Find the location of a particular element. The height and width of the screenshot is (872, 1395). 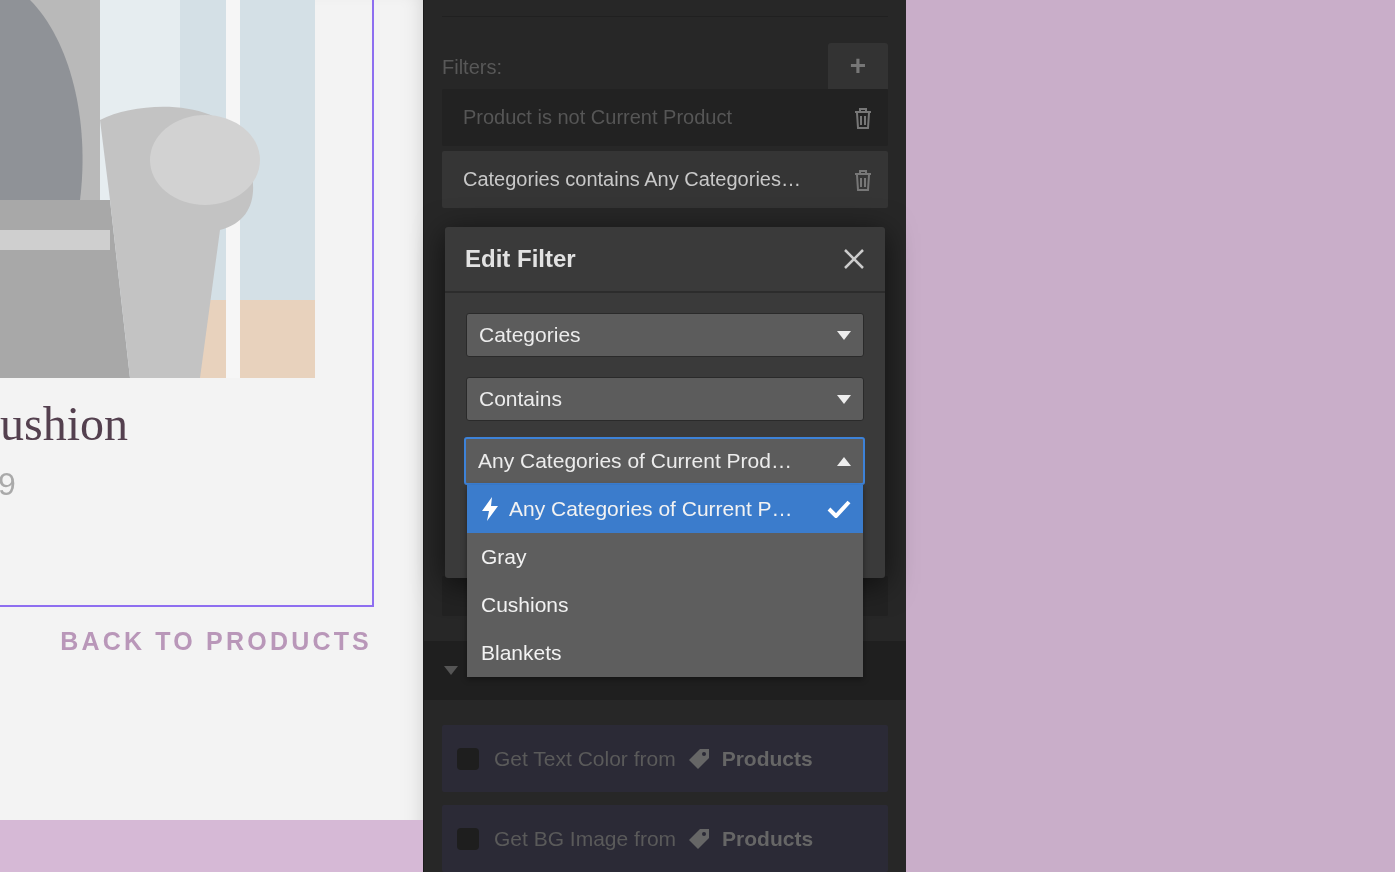

close-button is located at coordinates (854, 259).